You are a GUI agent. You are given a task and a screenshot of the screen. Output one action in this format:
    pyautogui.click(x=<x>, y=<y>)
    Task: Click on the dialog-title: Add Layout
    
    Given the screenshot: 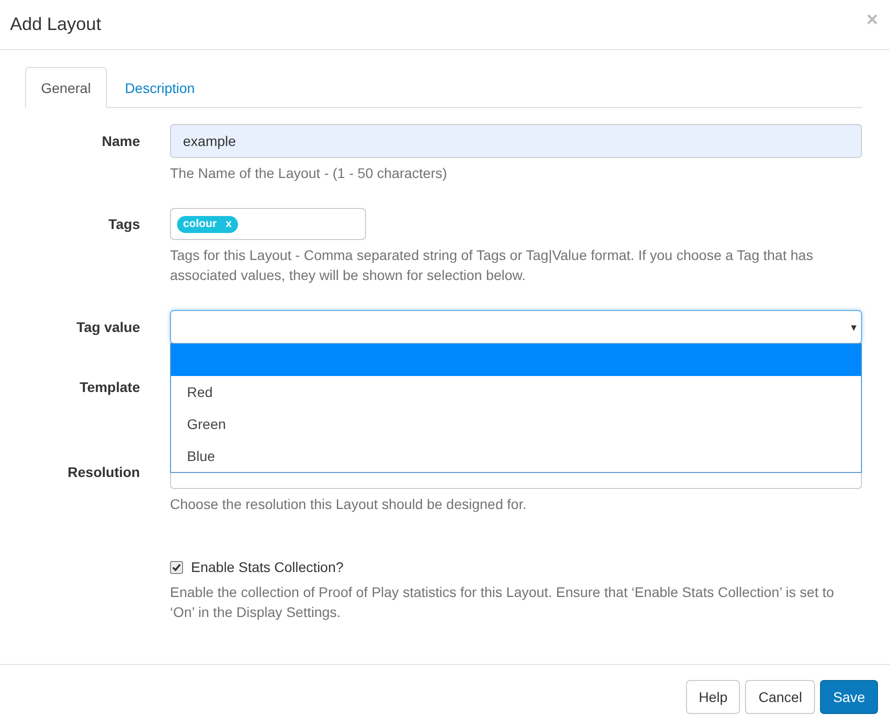 What is the action you would take?
    pyautogui.click(x=56, y=24)
    